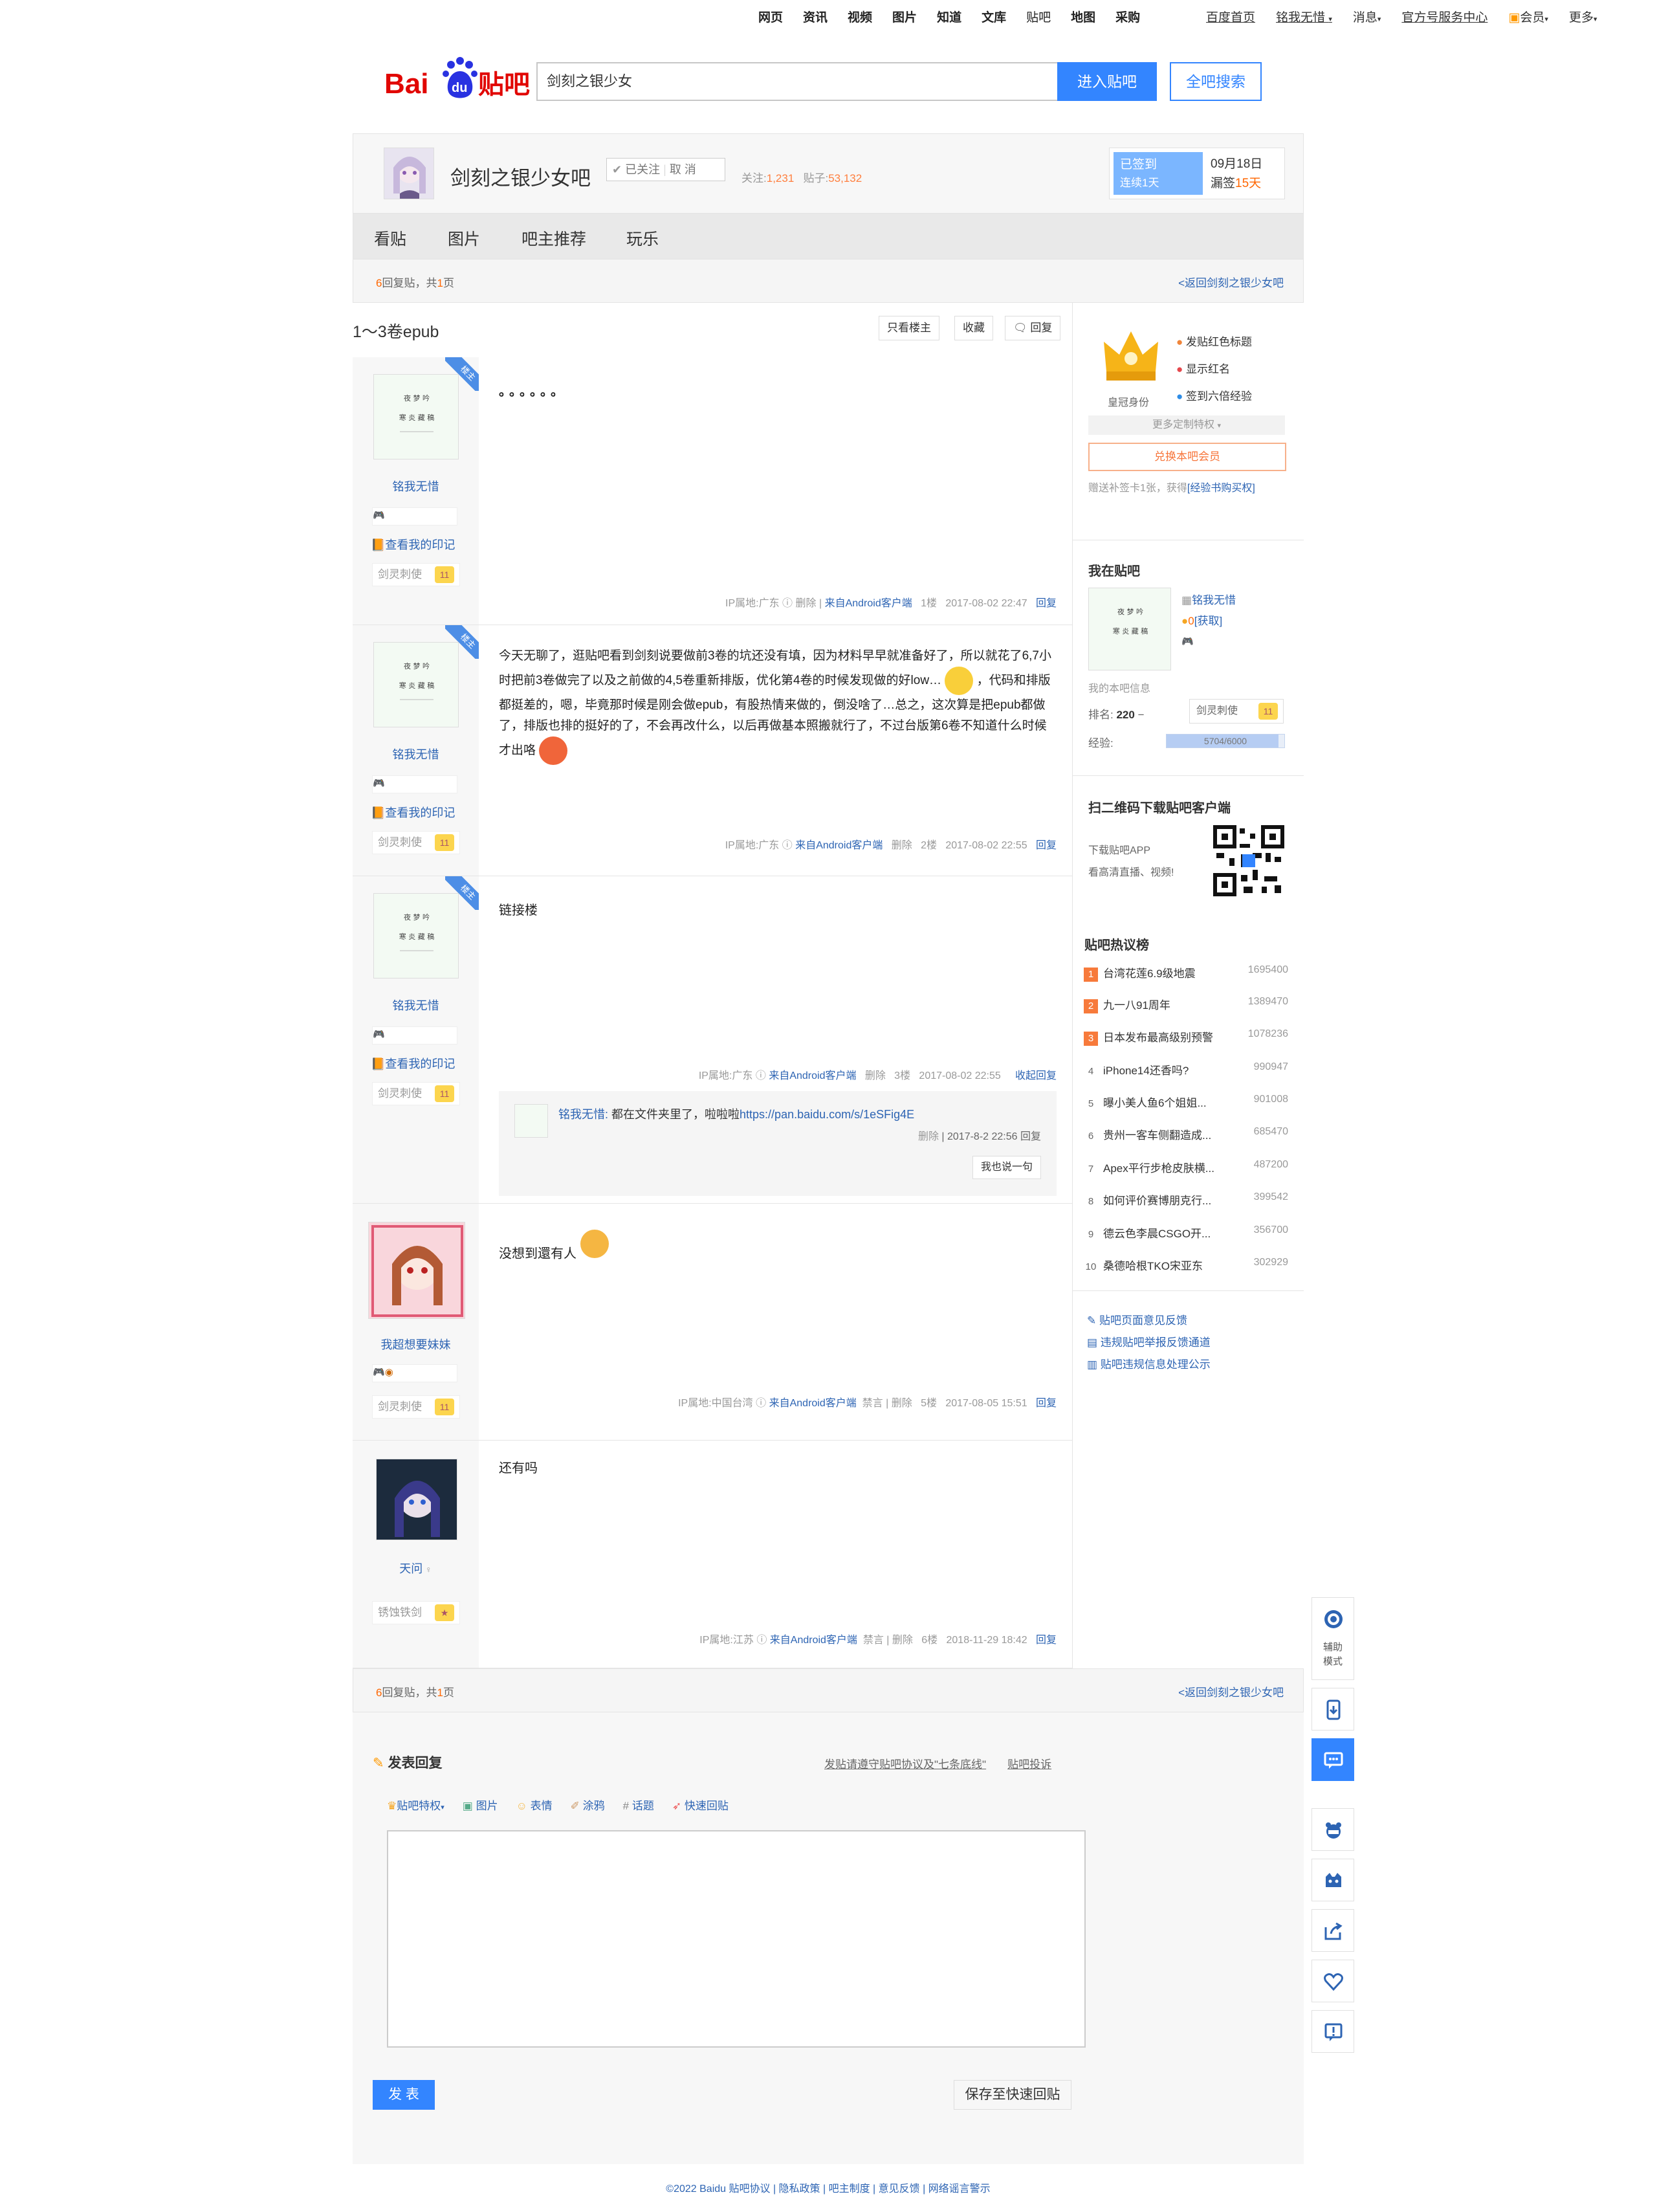 This screenshot has height=2212, width=1657. I want to click on collect-button: 收藏, so click(973, 328).